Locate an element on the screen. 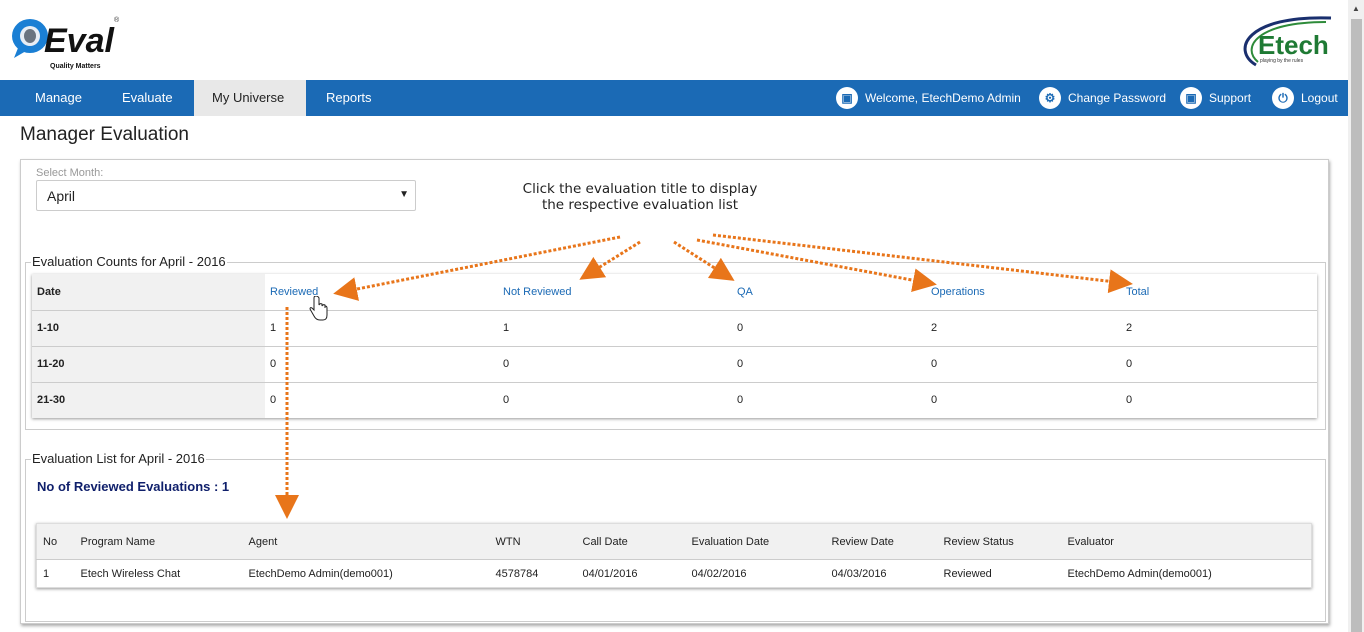 This screenshot has height=632, width=1364. cell-date: 11-20 is located at coordinates (148, 364).